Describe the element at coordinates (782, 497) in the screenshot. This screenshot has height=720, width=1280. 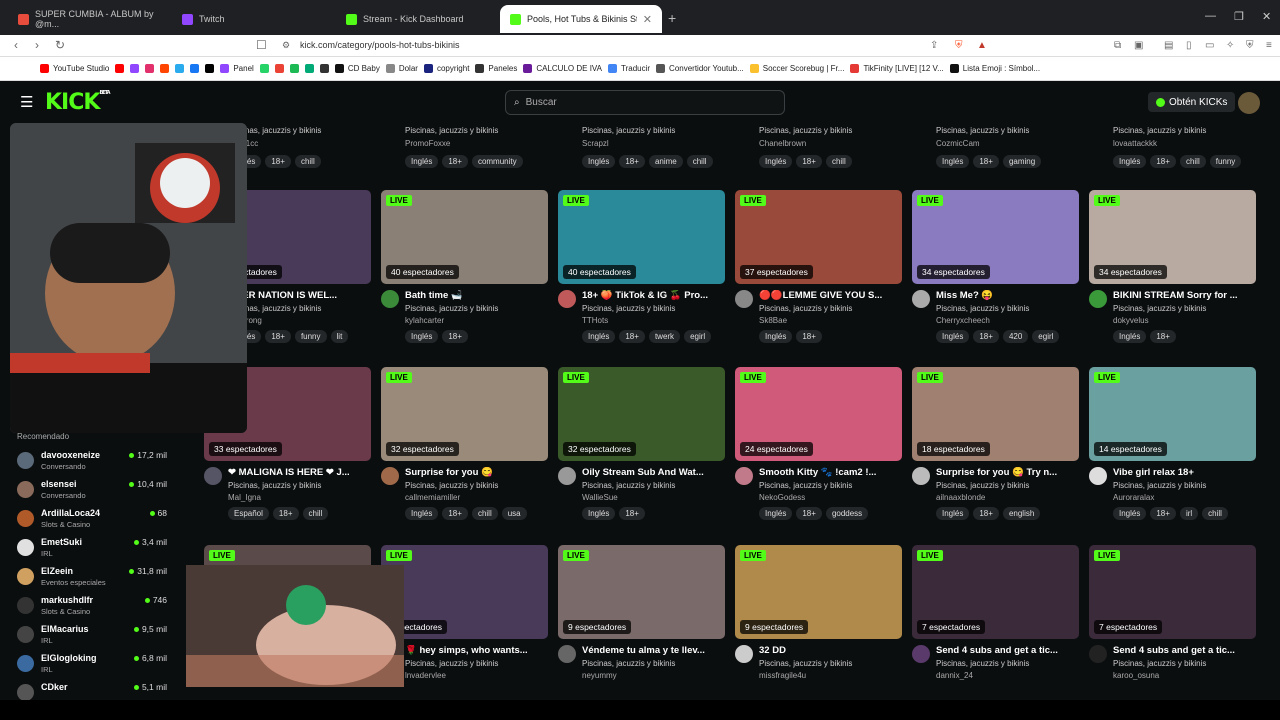
I see `streamer-name: NekoGodess` at that location.